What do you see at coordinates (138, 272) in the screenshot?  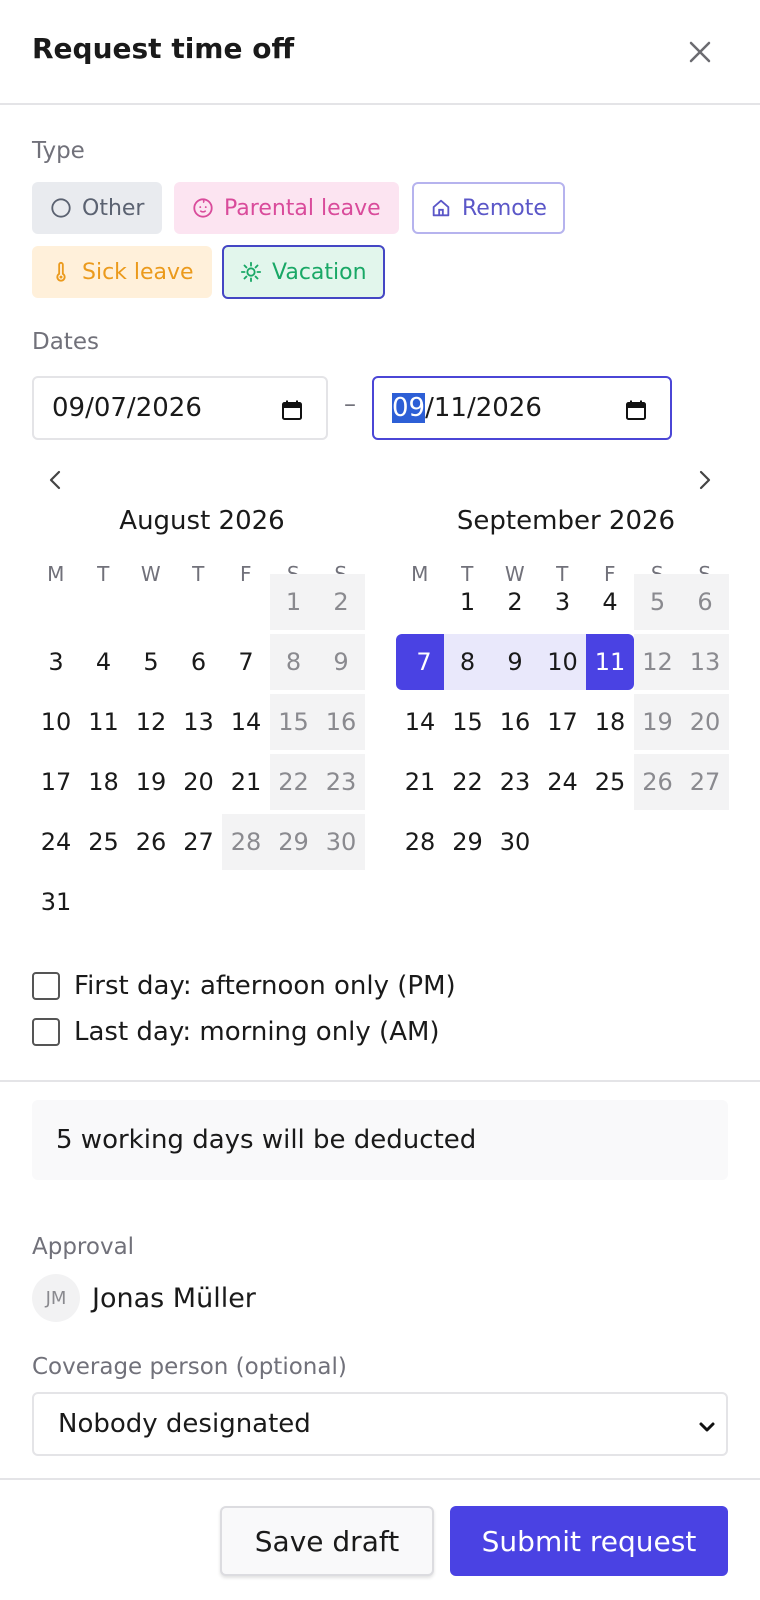 I see `type-chip-sick-label: Sick leave` at bounding box center [138, 272].